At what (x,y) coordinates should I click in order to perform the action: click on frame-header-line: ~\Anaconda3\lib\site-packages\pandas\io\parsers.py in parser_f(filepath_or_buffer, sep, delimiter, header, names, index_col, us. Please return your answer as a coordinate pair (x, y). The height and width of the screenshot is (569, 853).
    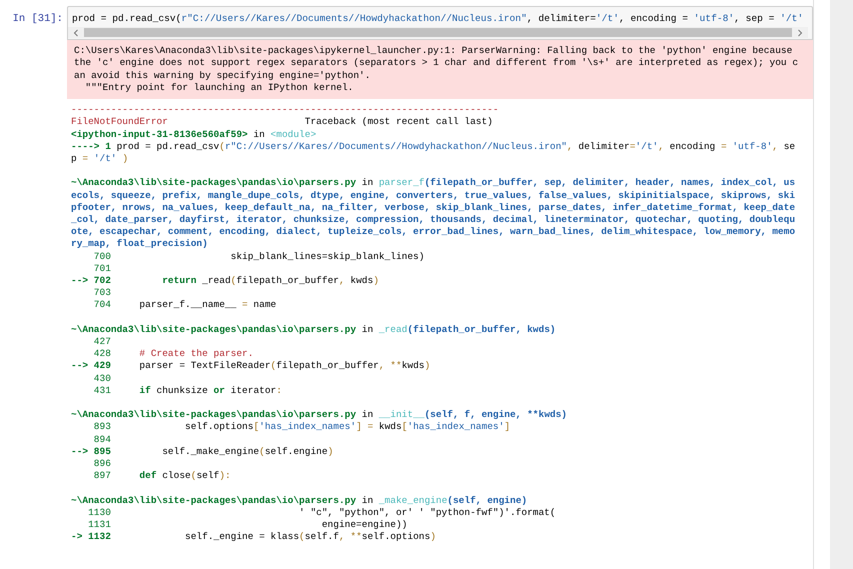
    Looking at the image, I should click on (433, 183).